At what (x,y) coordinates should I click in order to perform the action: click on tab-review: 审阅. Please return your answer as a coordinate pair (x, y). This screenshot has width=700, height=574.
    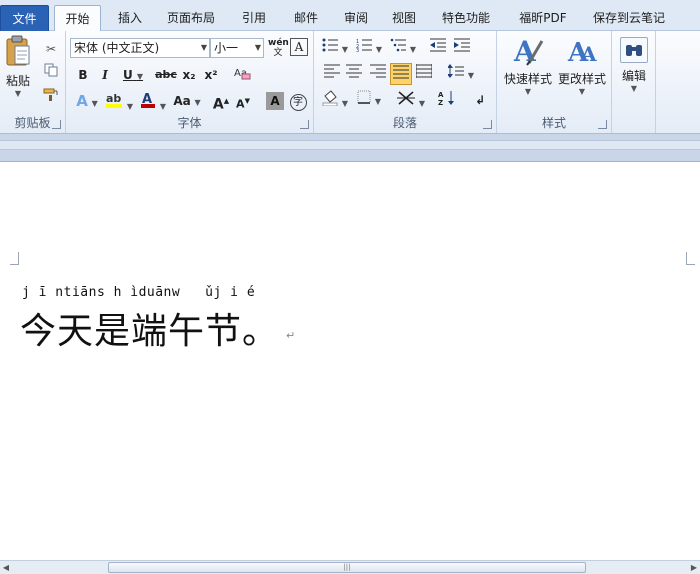
    Looking at the image, I should click on (356, 18).